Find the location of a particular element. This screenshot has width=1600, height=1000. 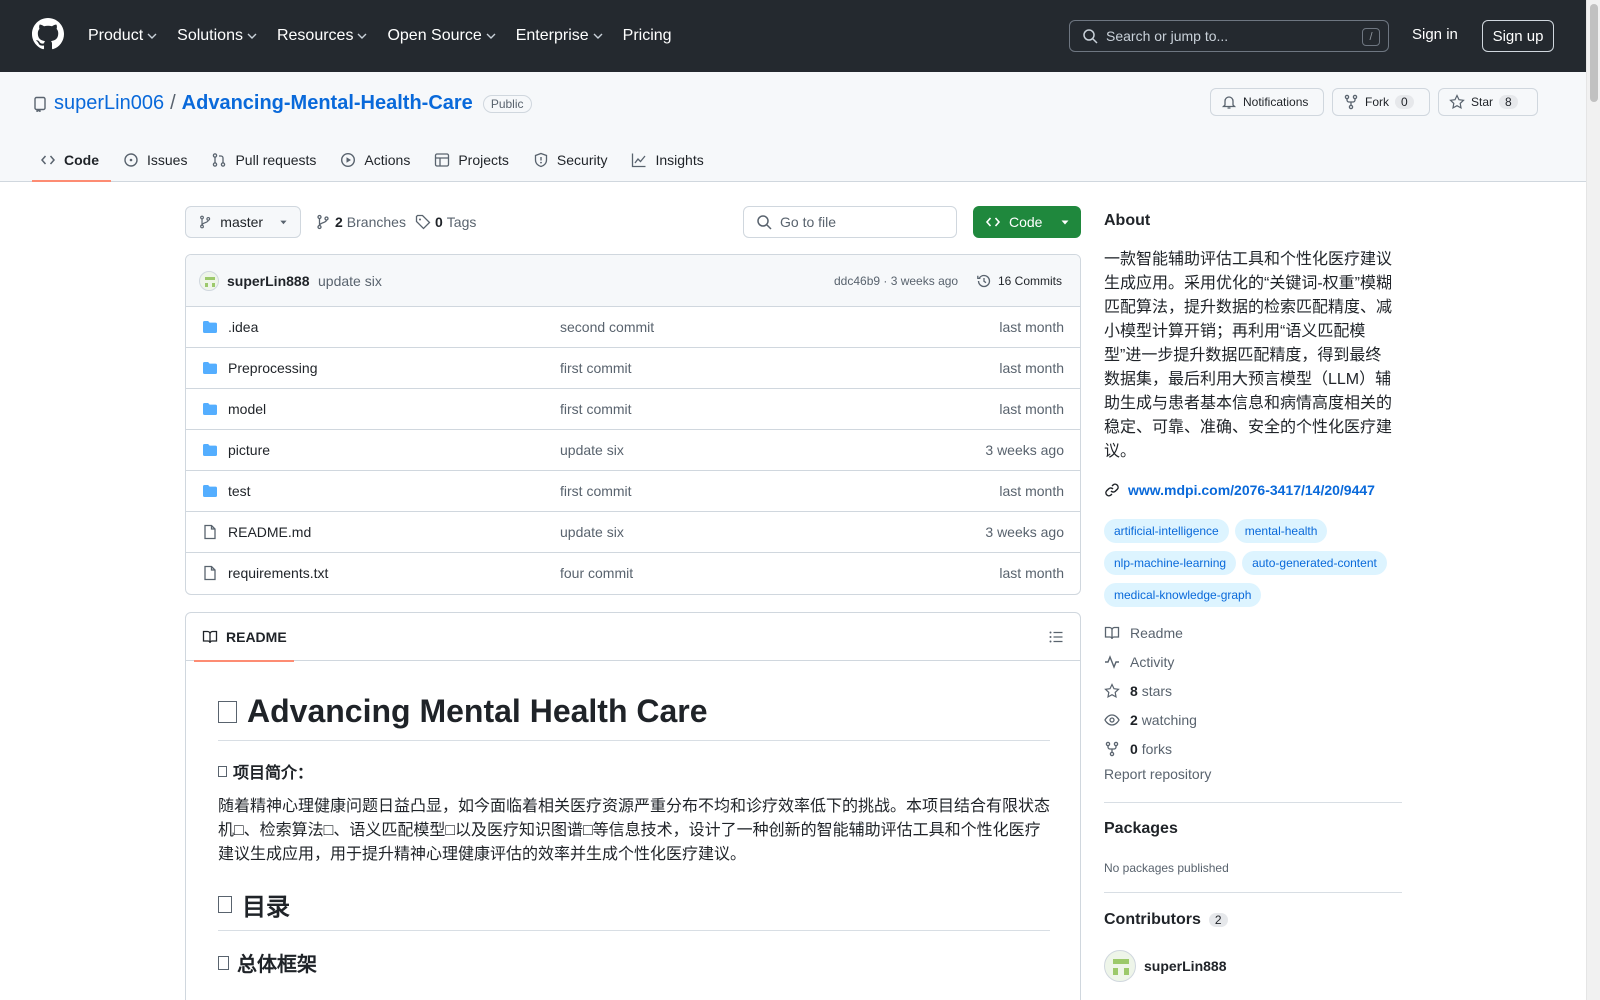

report-repository-link: Report repository is located at coordinates (1157, 774).